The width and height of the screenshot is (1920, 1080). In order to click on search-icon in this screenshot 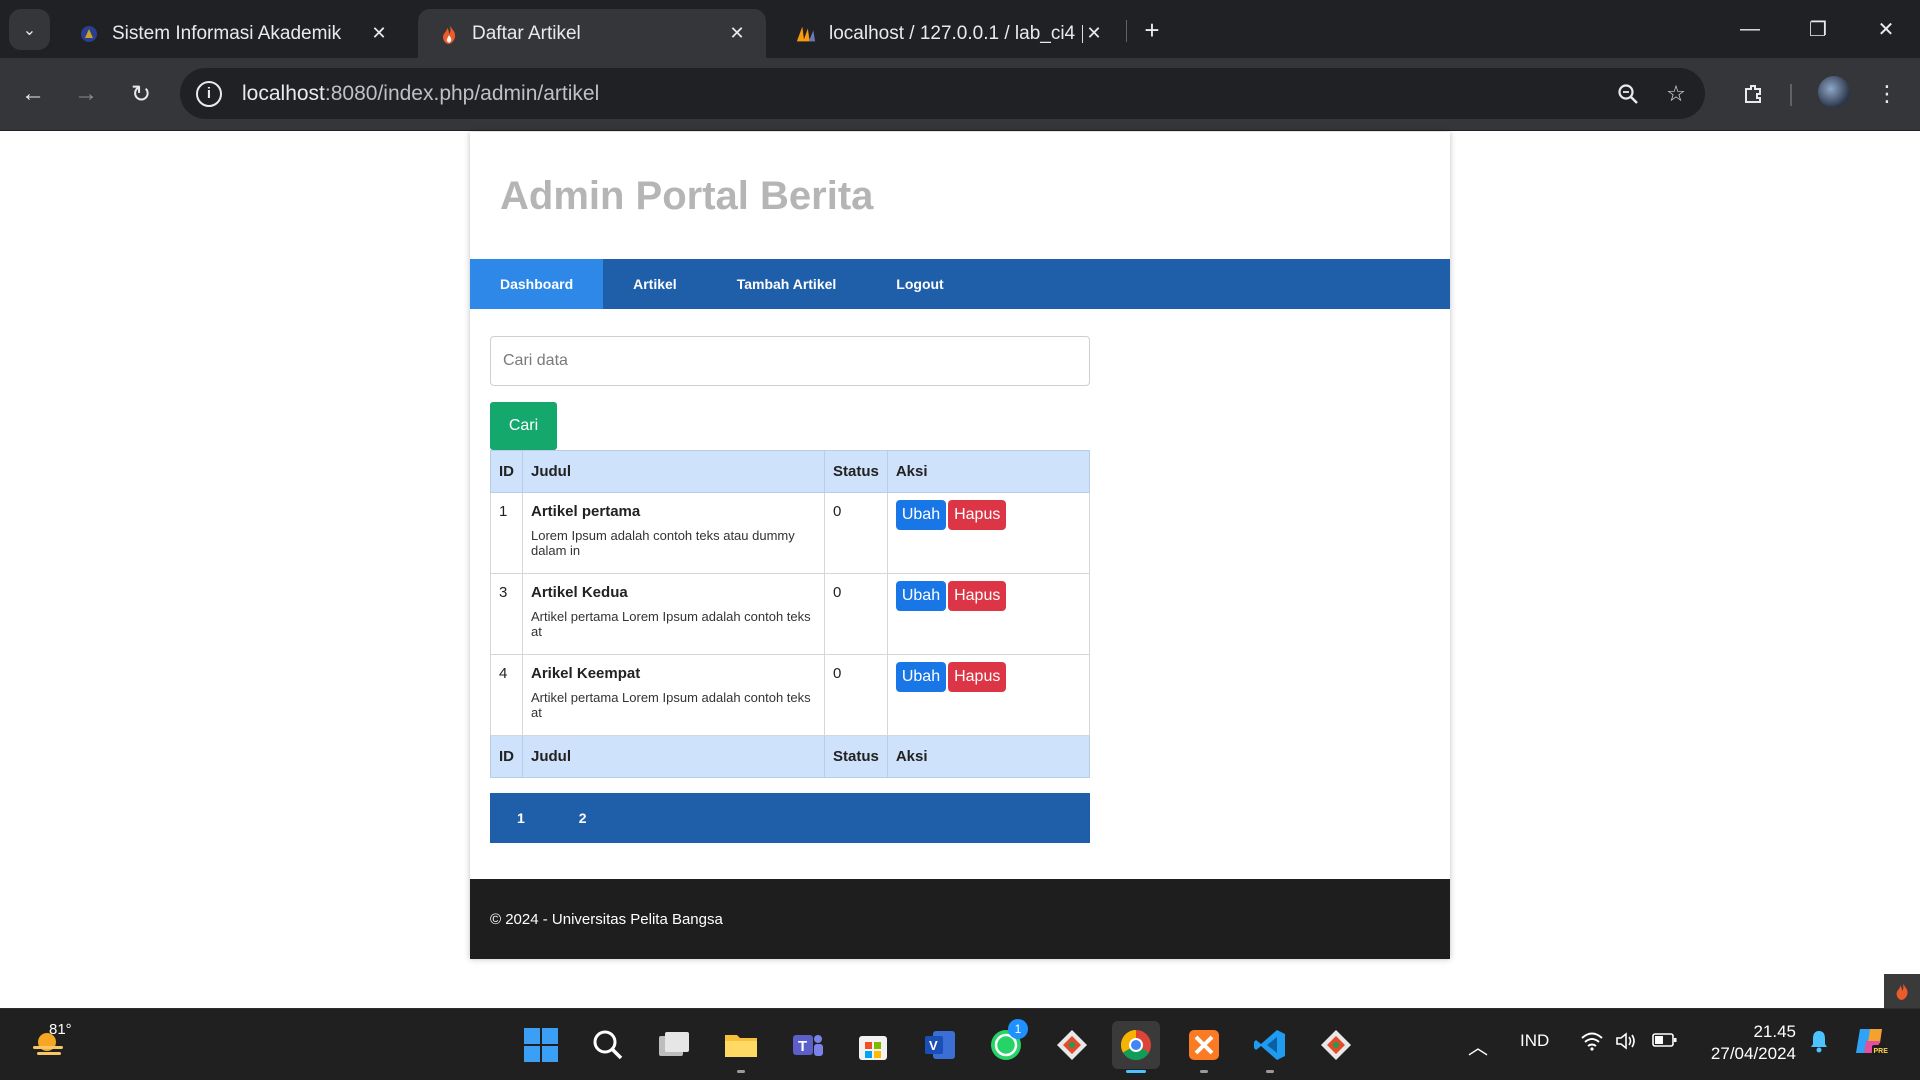, I will do `click(608, 1045)`.